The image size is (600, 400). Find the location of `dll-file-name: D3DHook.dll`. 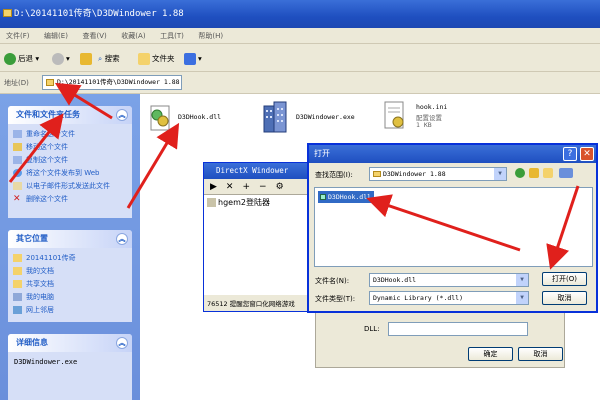

dll-file-name: D3DHook.dll is located at coordinates (200, 117).